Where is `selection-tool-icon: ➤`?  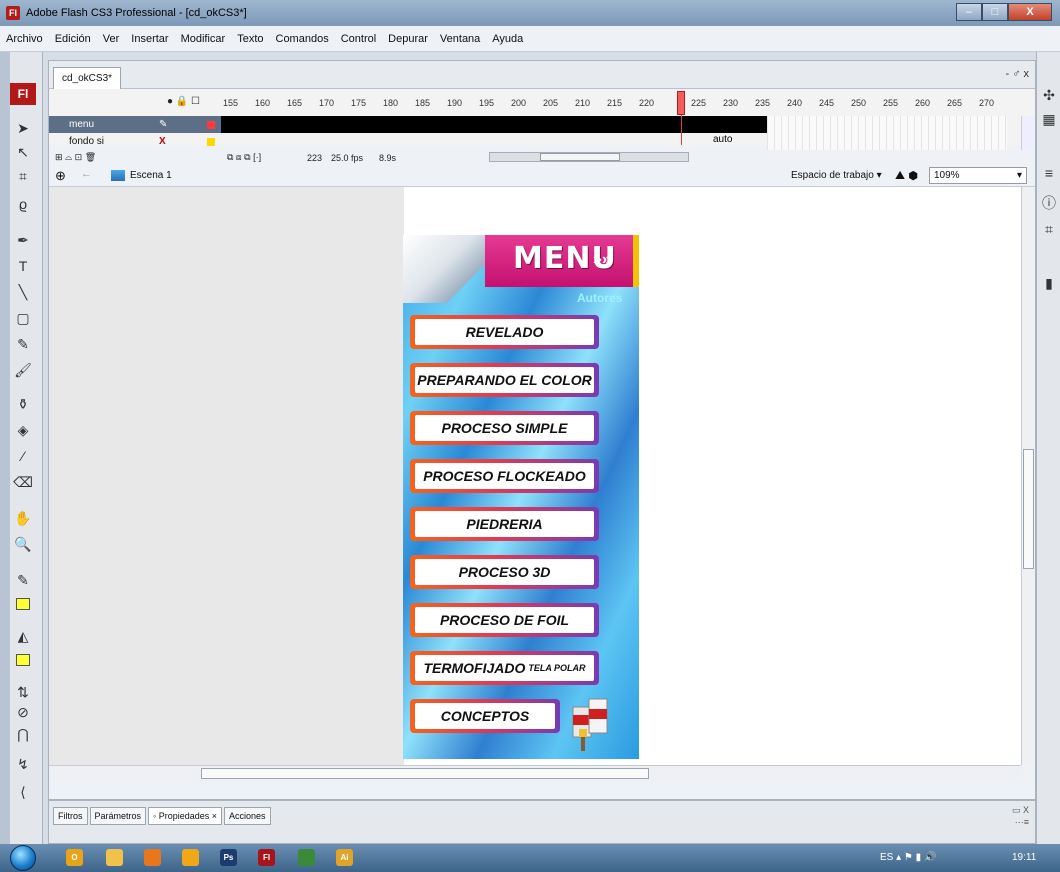 selection-tool-icon: ➤ is located at coordinates (23, 128).